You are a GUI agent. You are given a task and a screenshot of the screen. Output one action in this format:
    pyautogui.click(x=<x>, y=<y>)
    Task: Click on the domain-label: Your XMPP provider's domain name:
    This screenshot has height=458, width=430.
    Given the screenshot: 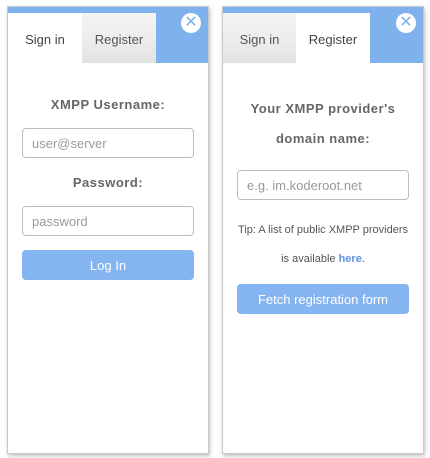 What is the action you would take?
    pyautogui.click(x=323, y=123)
    